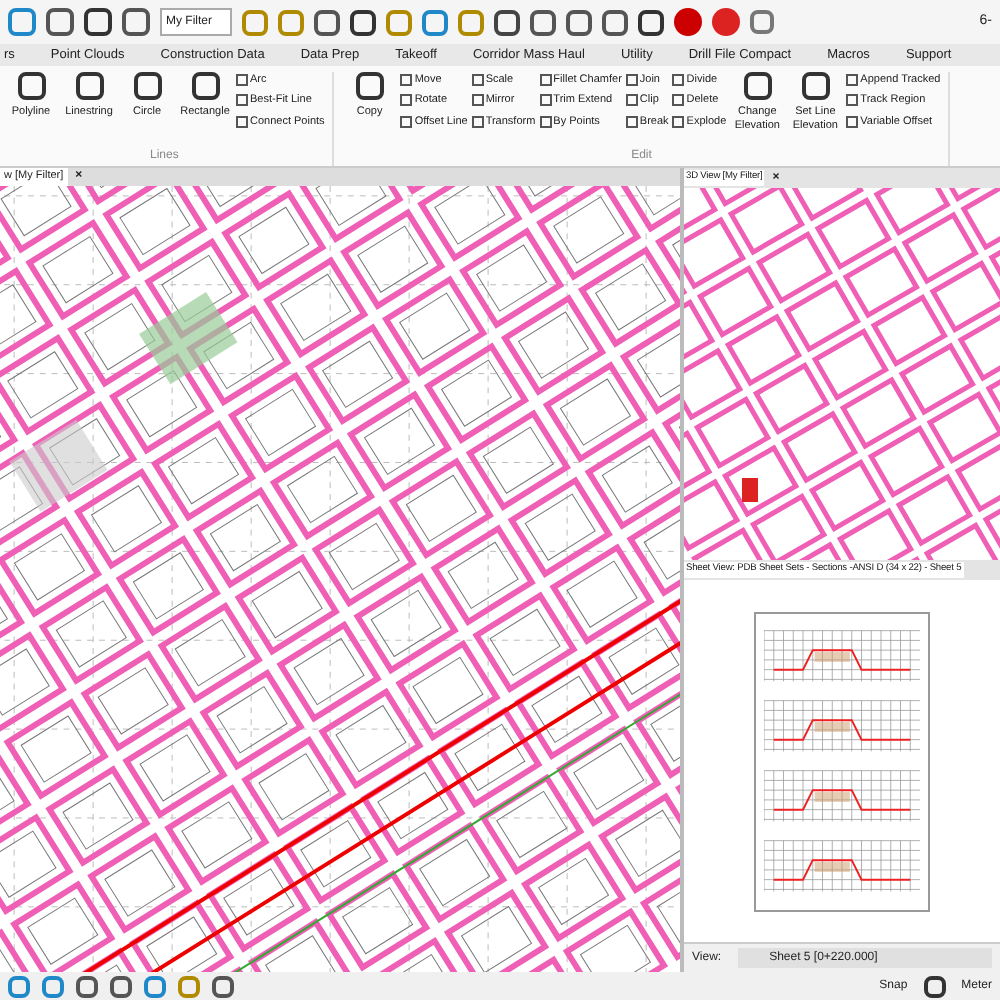 The height and width of the screenshot is (1000, 1000). What do you see at coordinates (688, 22) in the screenshot?
I see `record-icon` at bounding box center [688, 22].